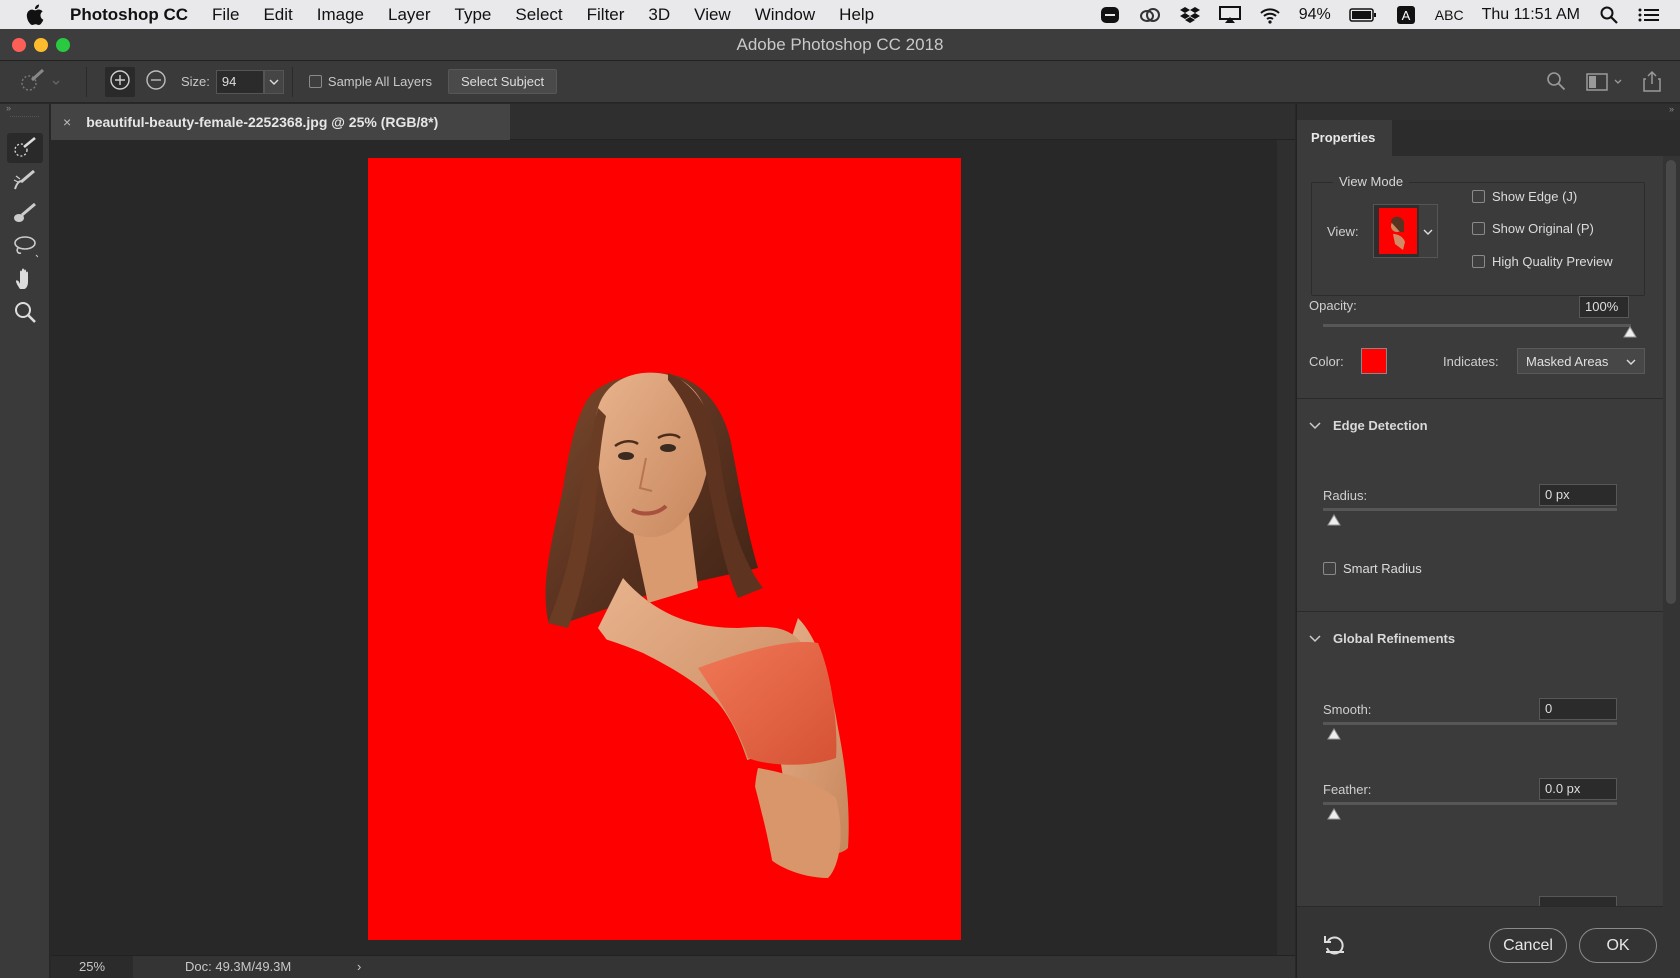  I want to click on smart-radius-option: Smart Radius, so click(1372, 568).